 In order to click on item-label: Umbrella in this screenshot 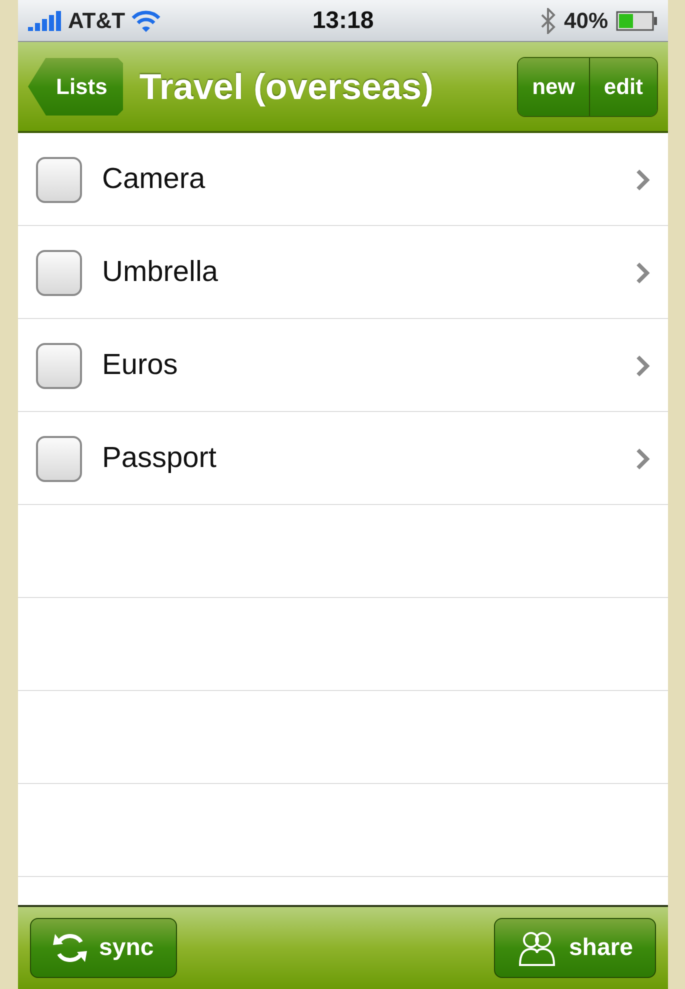, I will do `click(359, 272)`.